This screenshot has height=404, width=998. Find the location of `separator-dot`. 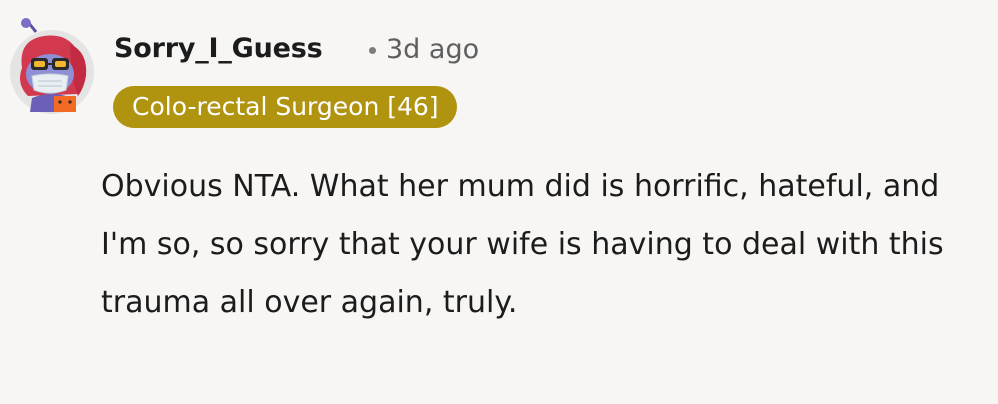

separator-dot is located at coordinates (372, 50).